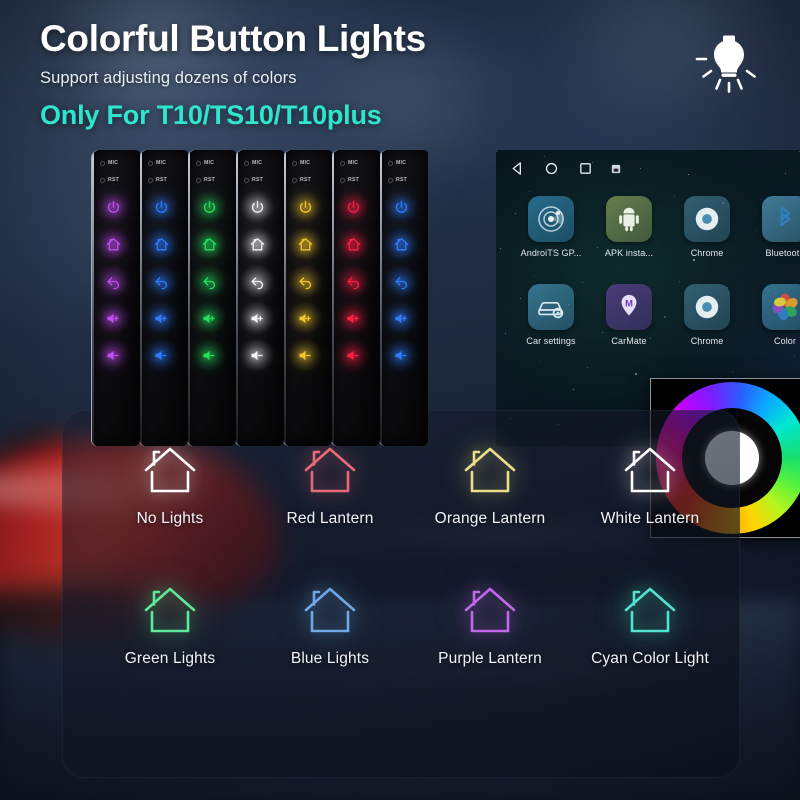  I want to click on android-icon, so click(629, 219).